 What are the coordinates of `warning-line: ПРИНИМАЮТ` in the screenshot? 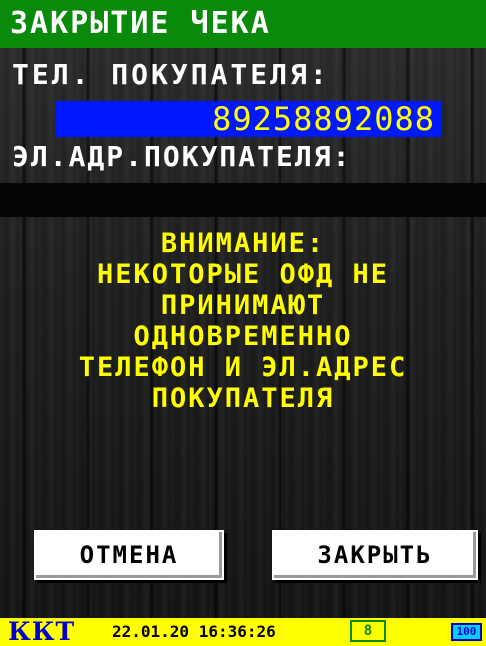 It's located at (243, 305).